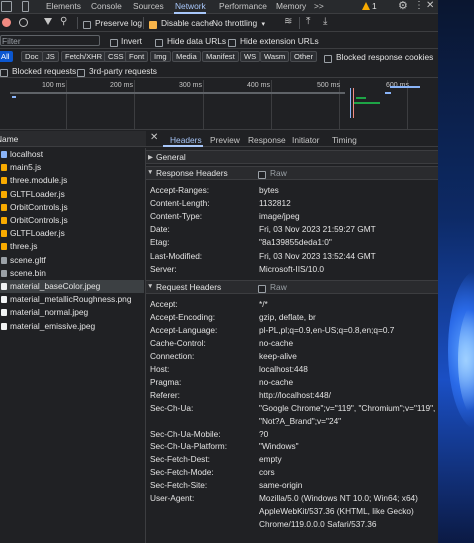  I want to click on tab-headers: Headers, so click(186, 140).